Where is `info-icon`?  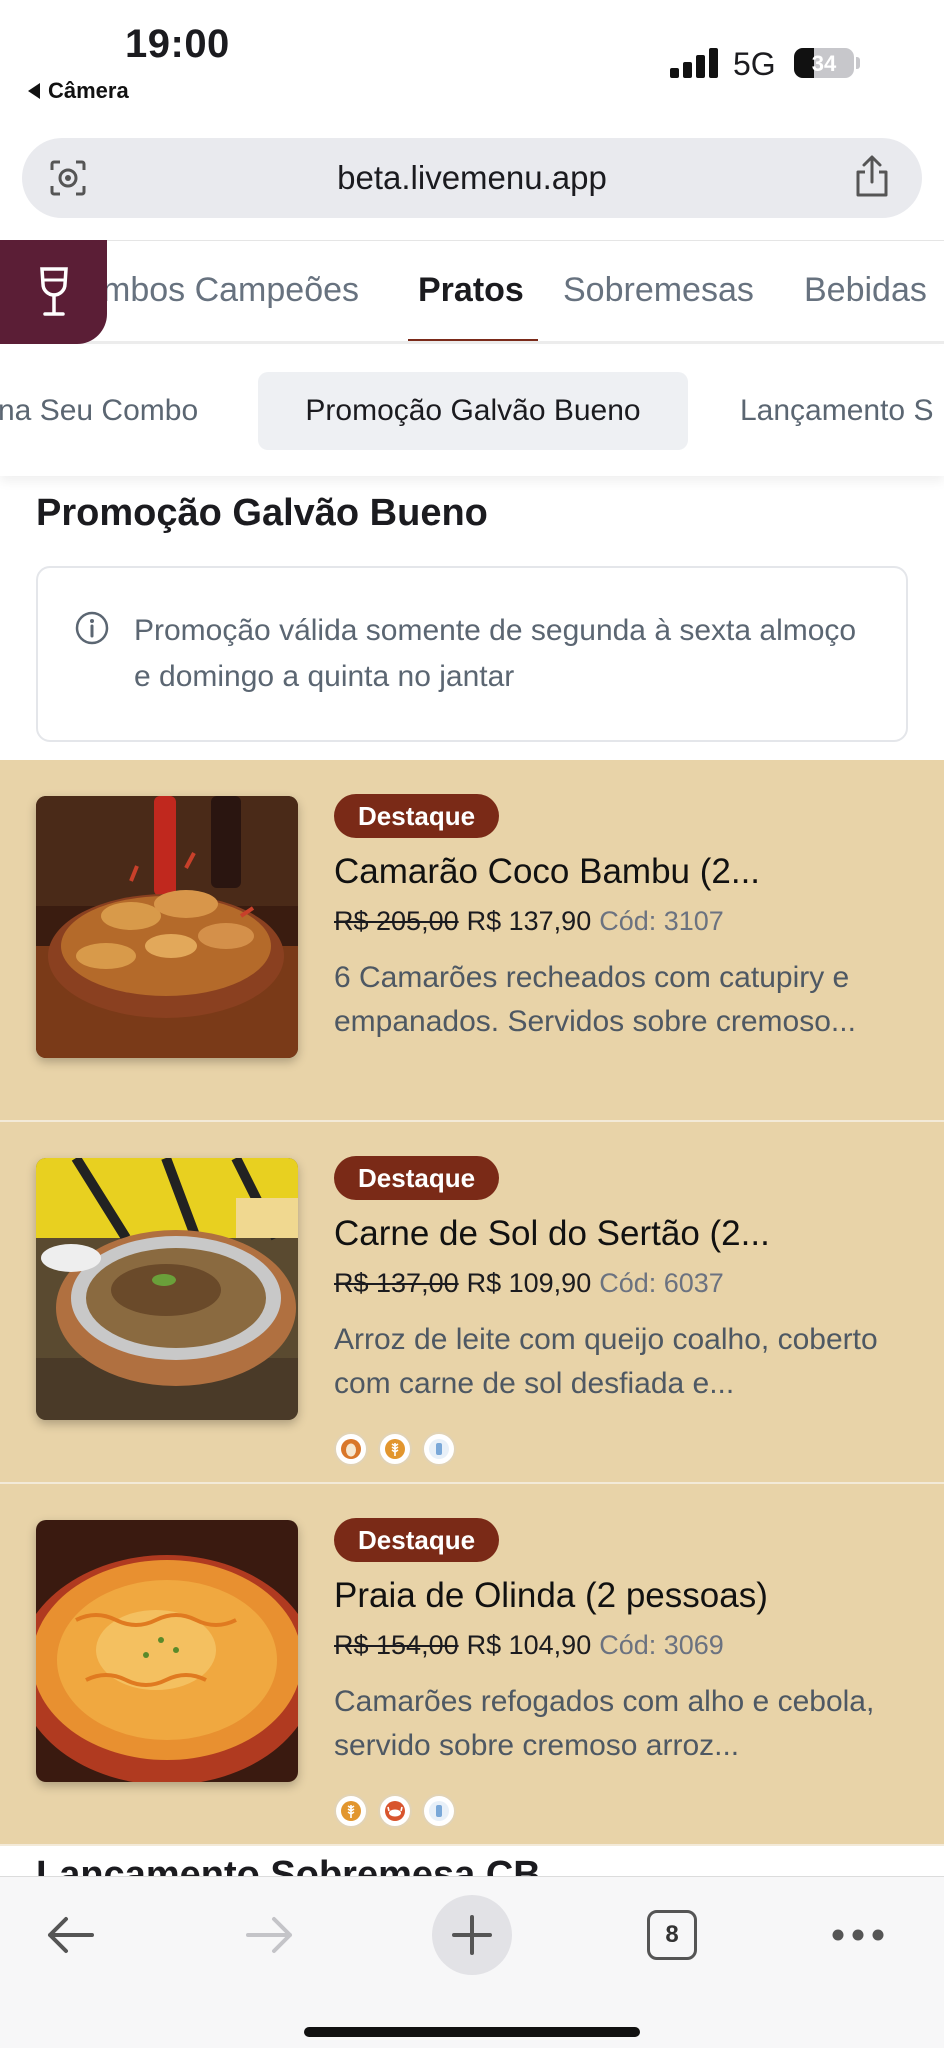
info-icon is located at coordinates (92, 628).